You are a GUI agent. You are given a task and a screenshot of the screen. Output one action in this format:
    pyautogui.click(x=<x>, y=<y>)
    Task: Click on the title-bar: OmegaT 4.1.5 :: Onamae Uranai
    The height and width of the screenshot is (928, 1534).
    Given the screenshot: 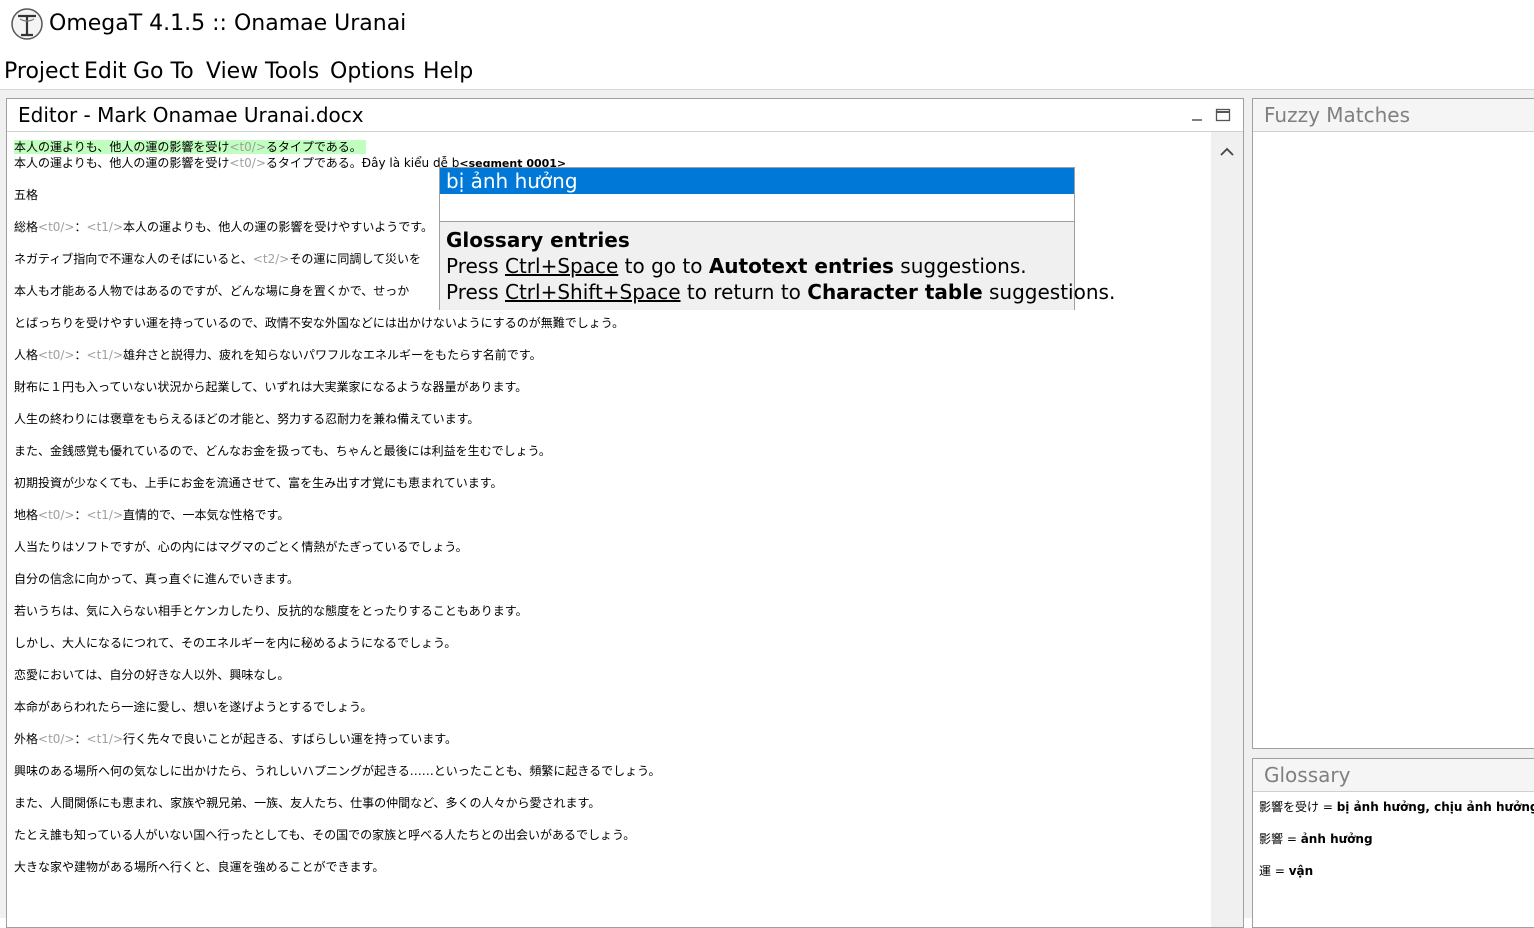 What is the action you would take?
    pyautogui.click(x=767, y=25)
    